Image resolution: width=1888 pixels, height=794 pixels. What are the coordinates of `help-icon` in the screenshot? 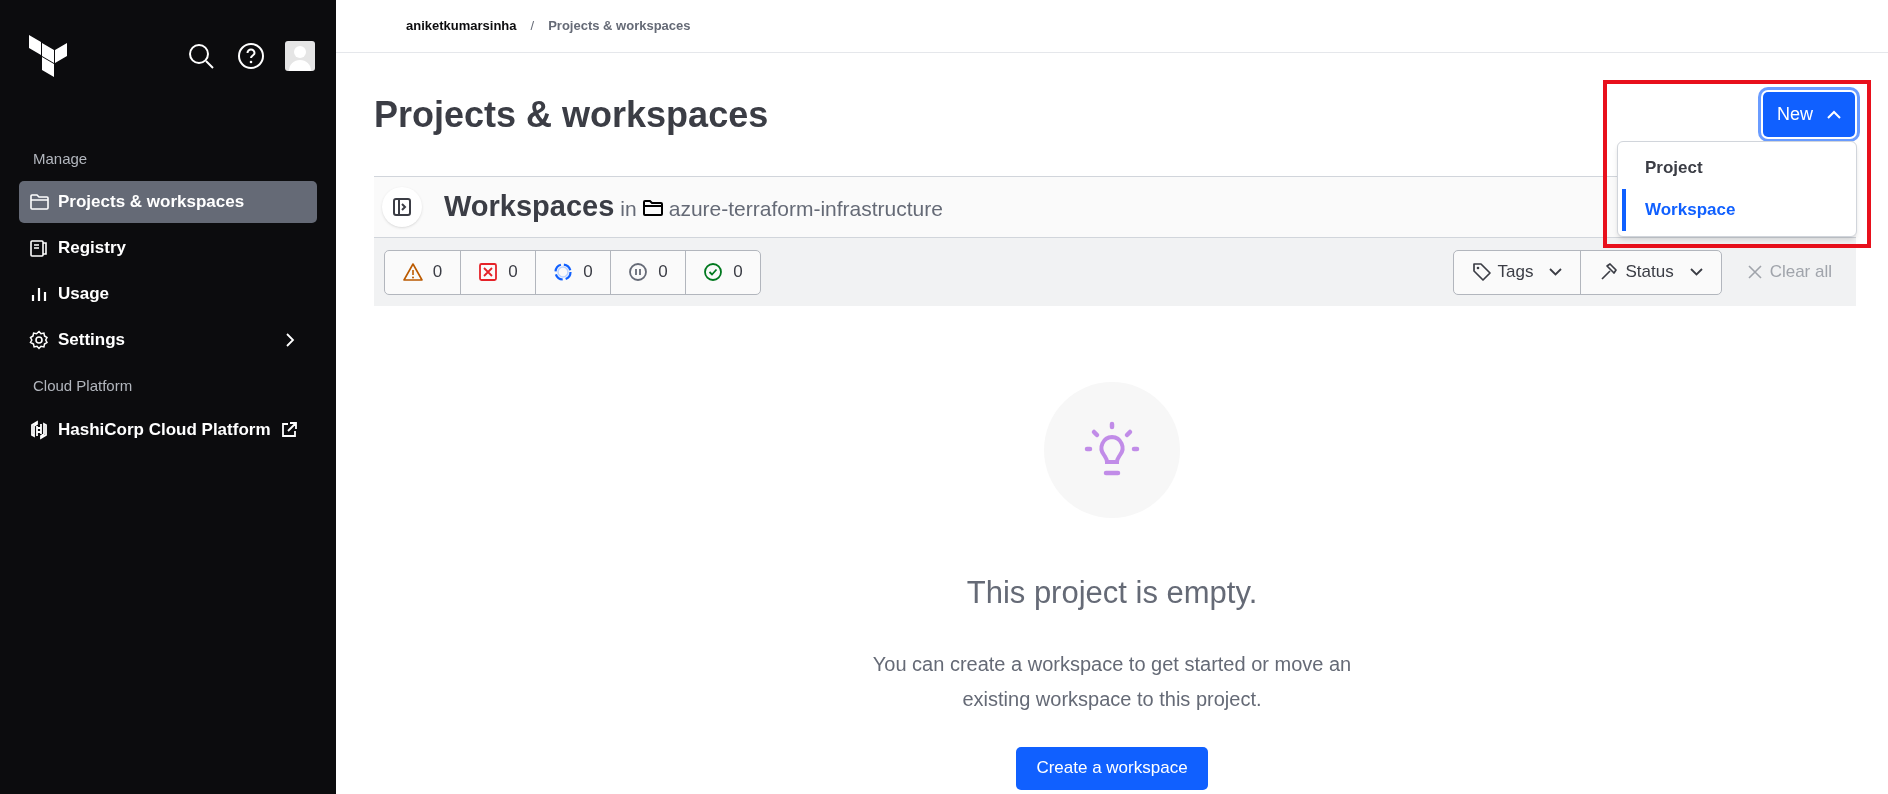 It's located at (251, 56).